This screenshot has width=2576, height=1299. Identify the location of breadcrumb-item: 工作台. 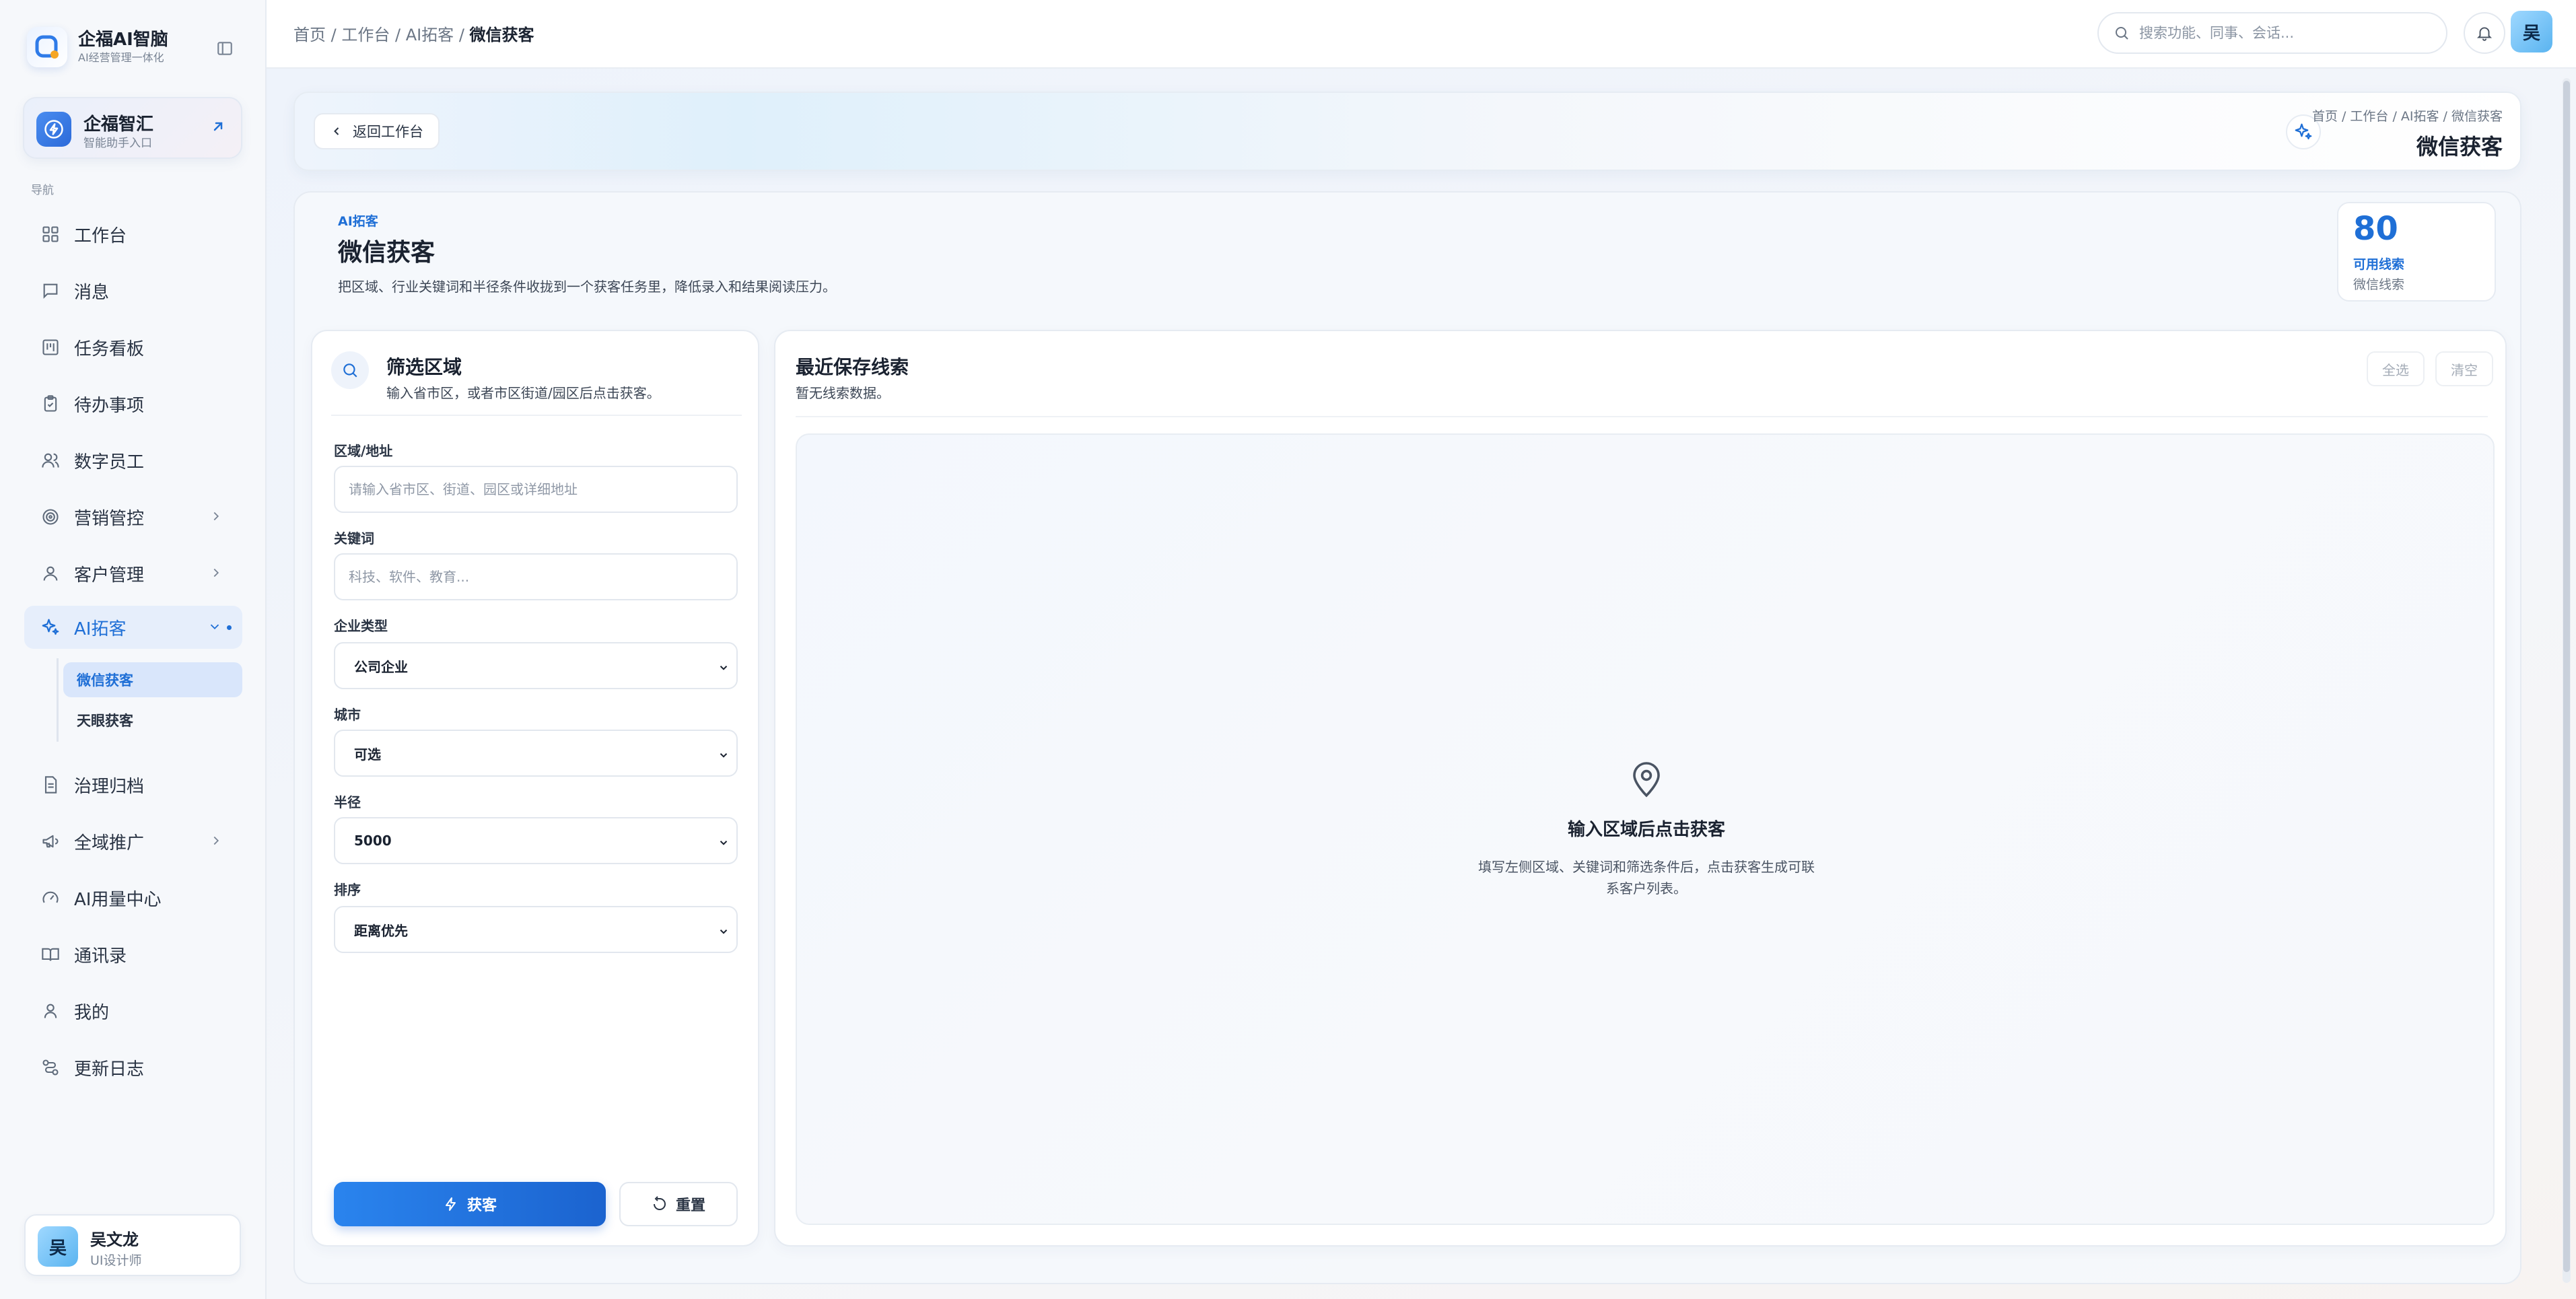
(365, 35).